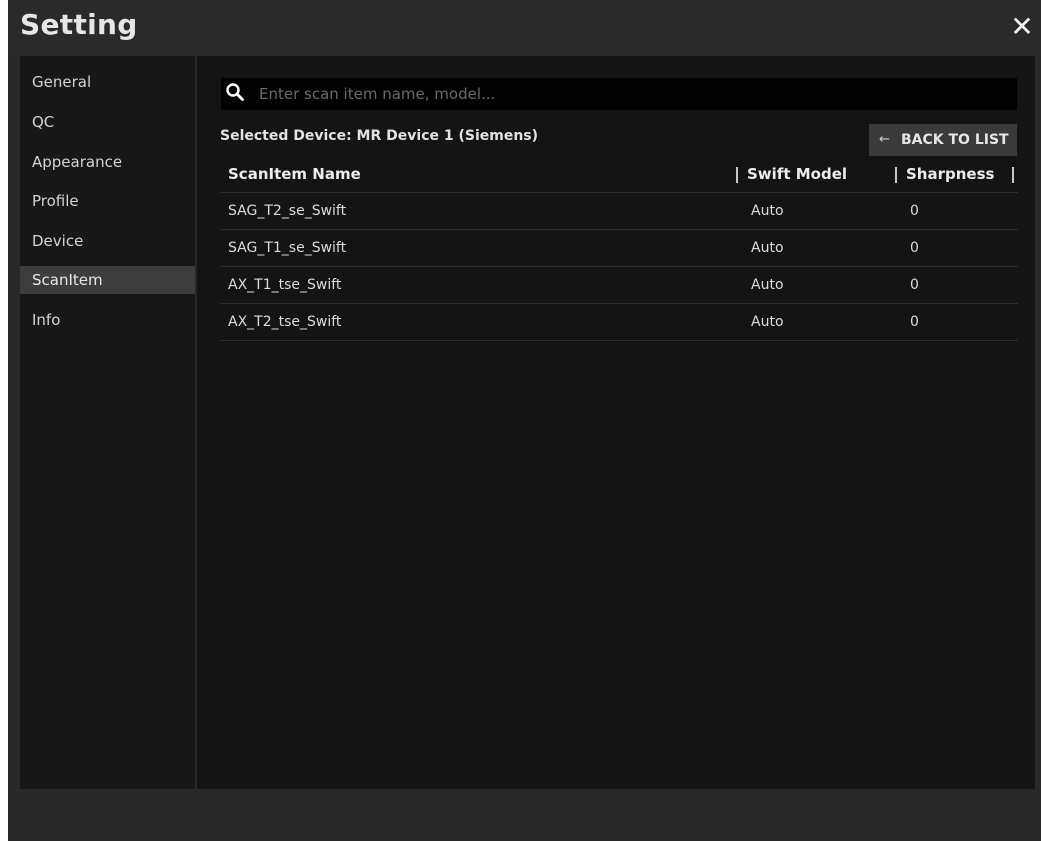 The width and height of the screenshot is (1041, 841). Describe the element at coordinates (950, 174) in the screenshot. I see `column-header-sharpness: Sharpness` at that location.